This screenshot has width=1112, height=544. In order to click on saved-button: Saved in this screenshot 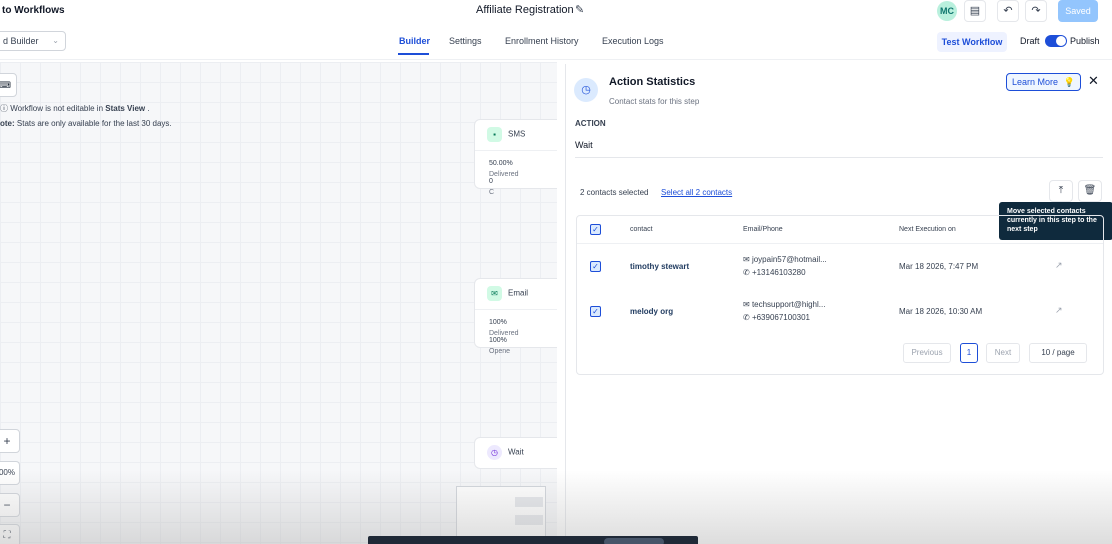, I will do `click(1078, 11)`.